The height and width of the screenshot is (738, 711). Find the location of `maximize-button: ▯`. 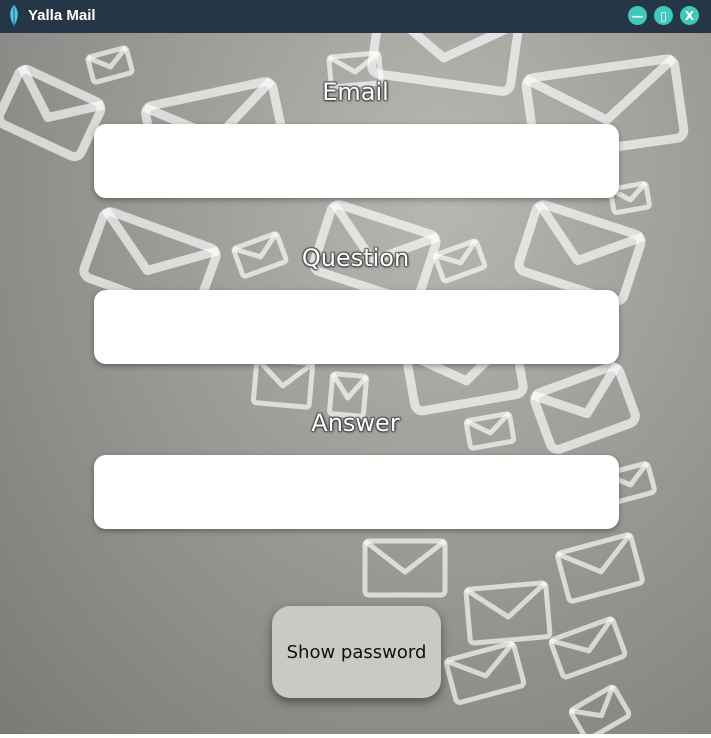

maximize-button: ▯ is located at coordinates (663, 15).